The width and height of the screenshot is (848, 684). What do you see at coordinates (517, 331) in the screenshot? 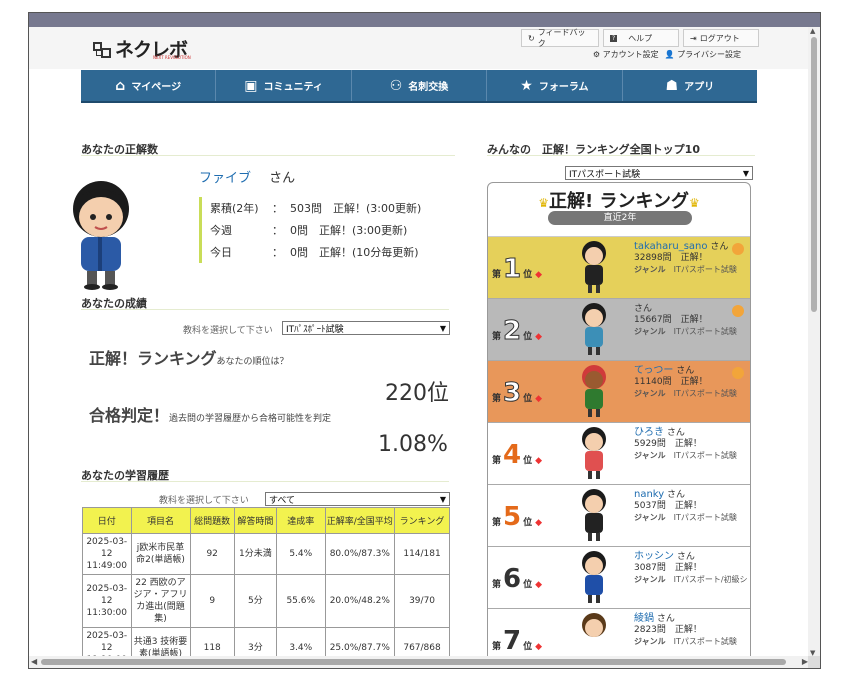
I see `rank-badge: 第 2 位 ◆` at bounding box center [517, 331].